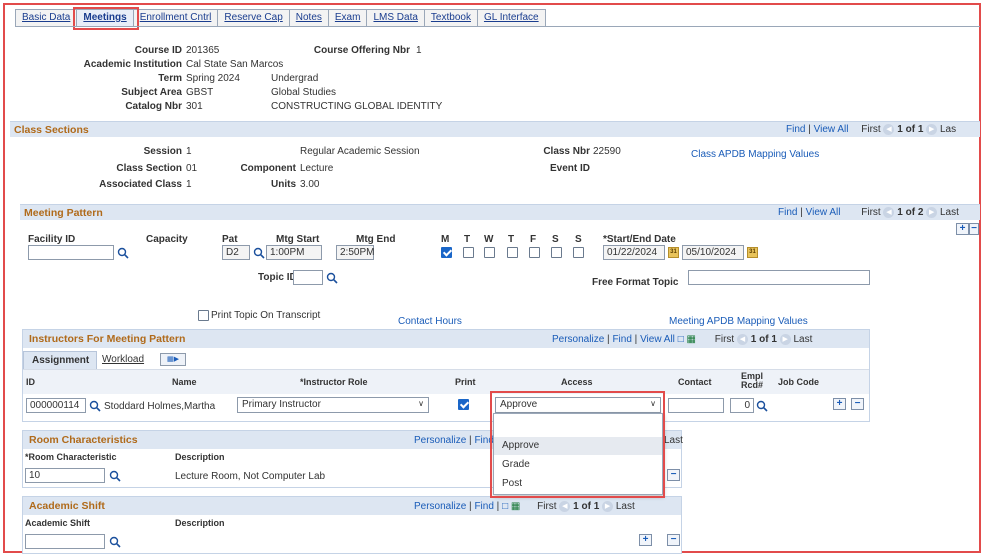 The width and height of the screenshot is (982, 554). What do you see at coordinates (430, 321) in the screenshot?
I see `contact-hours-link: Contact Hours` at bounding box center [430, 321].